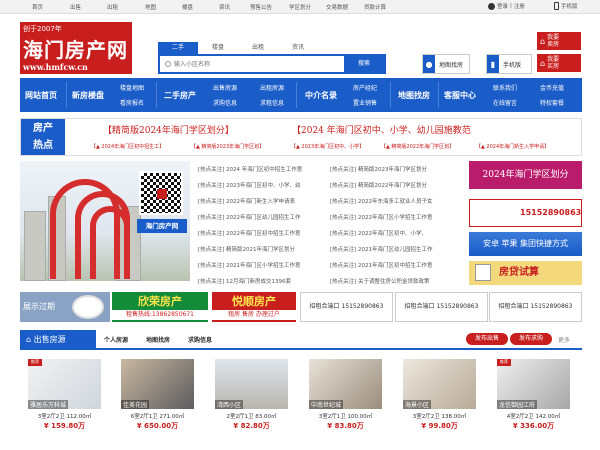 Image resolution: width=600 pixels, height=450 pixels. I want to click on ad-app-shortcut: 安卓 苹果 集团快捷方式, so click(525, 244).